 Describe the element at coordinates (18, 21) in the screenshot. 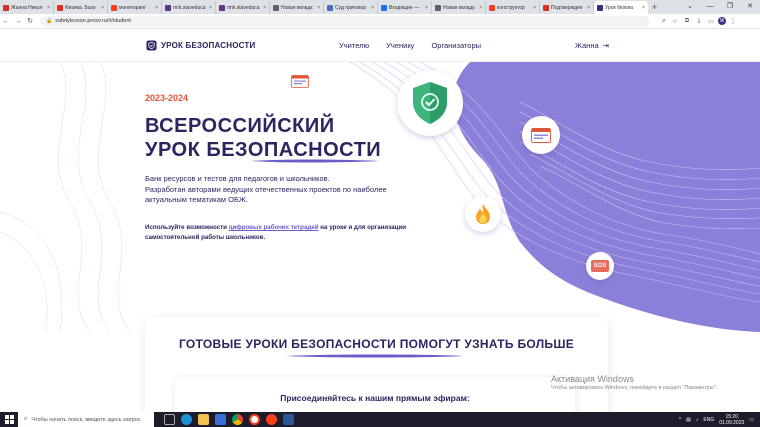

I see `forward-button: →` at that location.